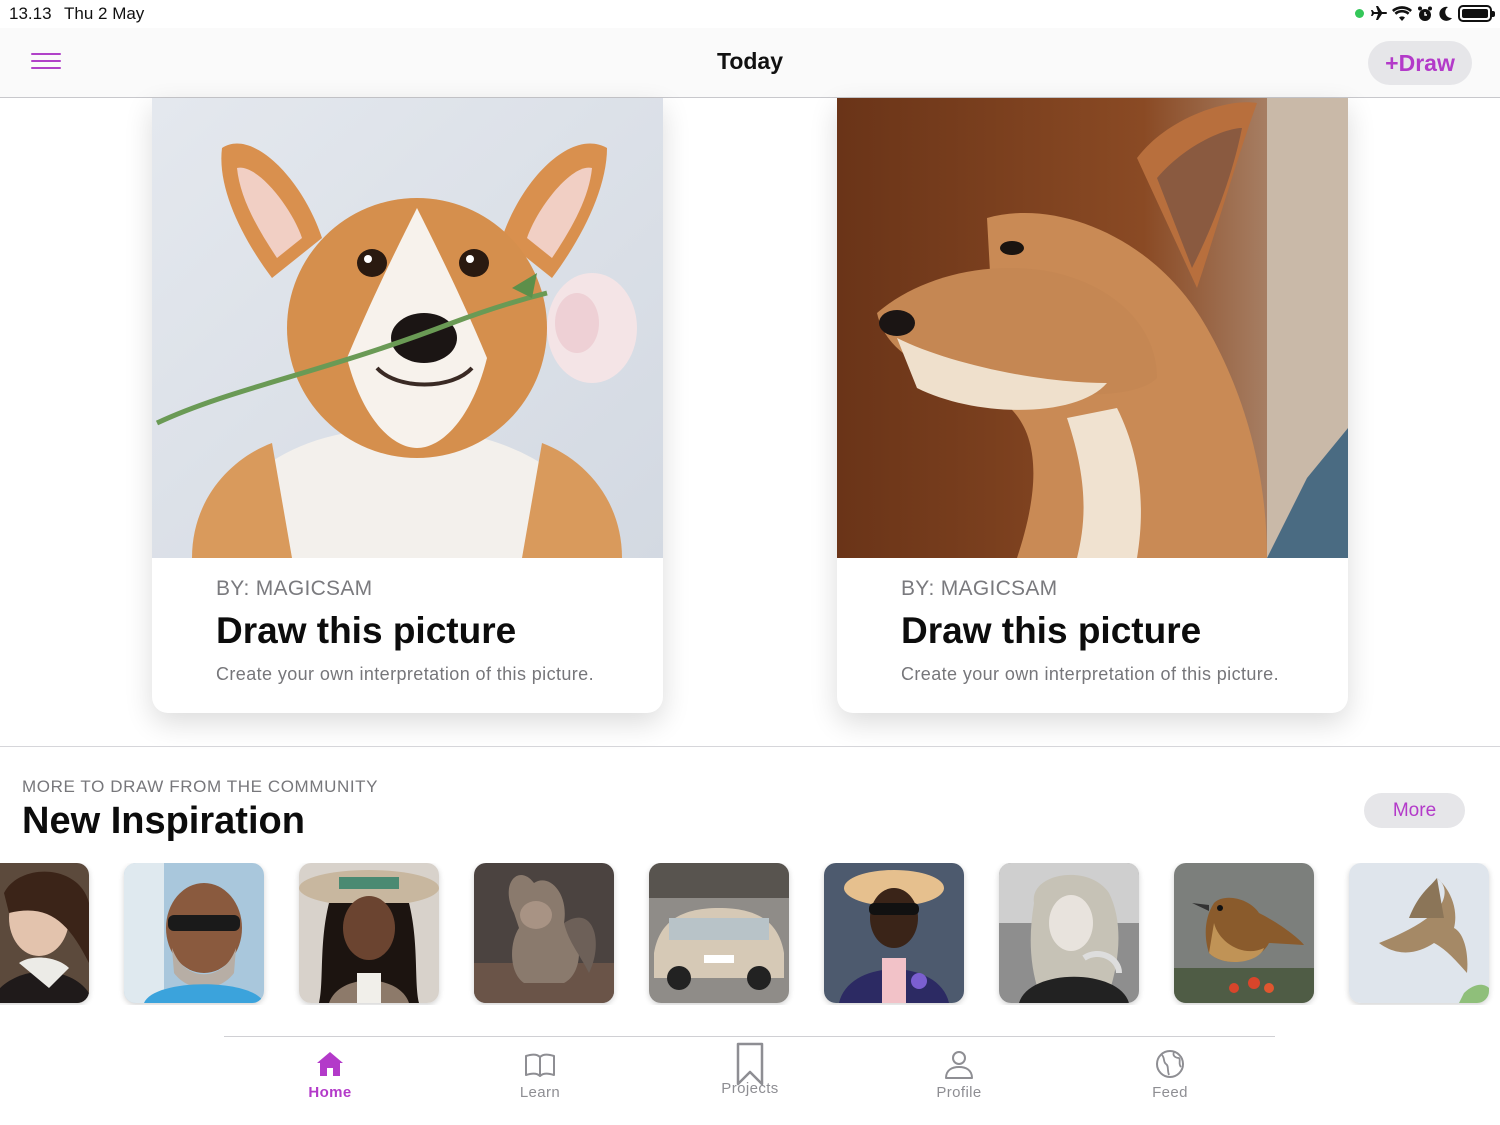  What do you see at coordinates (750, 746) in the screenshot?
I see `section-divider` at bounding box center [750, 746].